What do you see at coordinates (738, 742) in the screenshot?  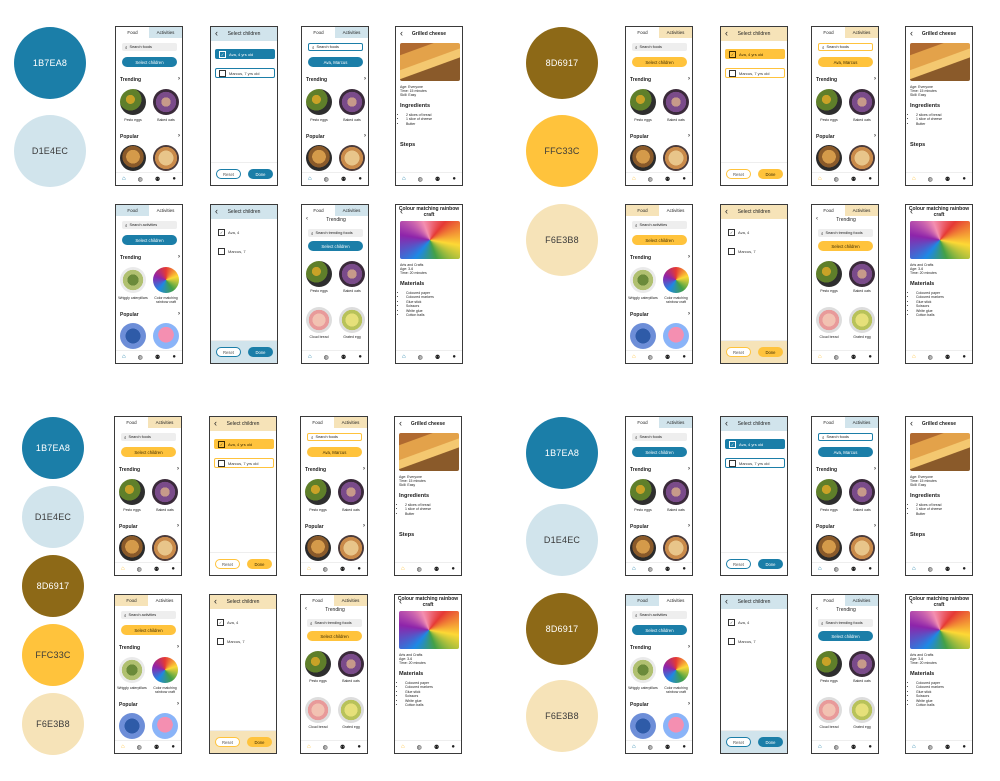 I see `reset-button: Reset` at bounding box center [738, 742].